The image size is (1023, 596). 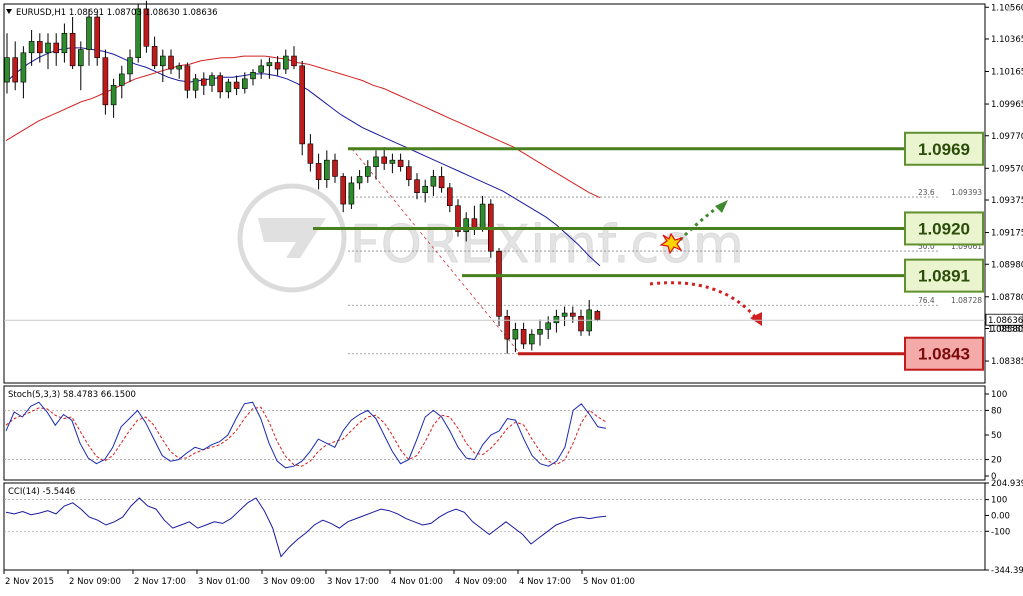 What do you see at coordinates (1007, 169) in the screenshot?
I see `price-tick-label: 1.09570` at bounding box center [1007, 169].